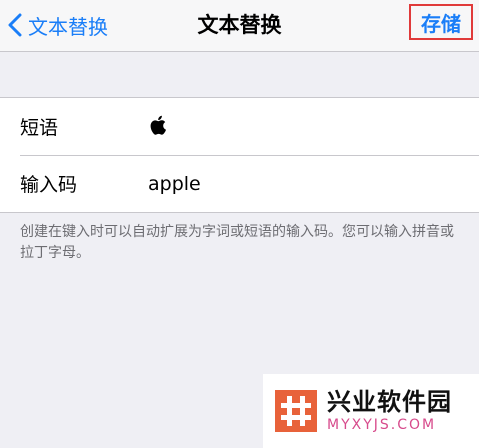 The height and width of the screenshot is (448, 479). I want to click on watermark: 兴业软件园 MYXYJS.COM, so click(371, 411).